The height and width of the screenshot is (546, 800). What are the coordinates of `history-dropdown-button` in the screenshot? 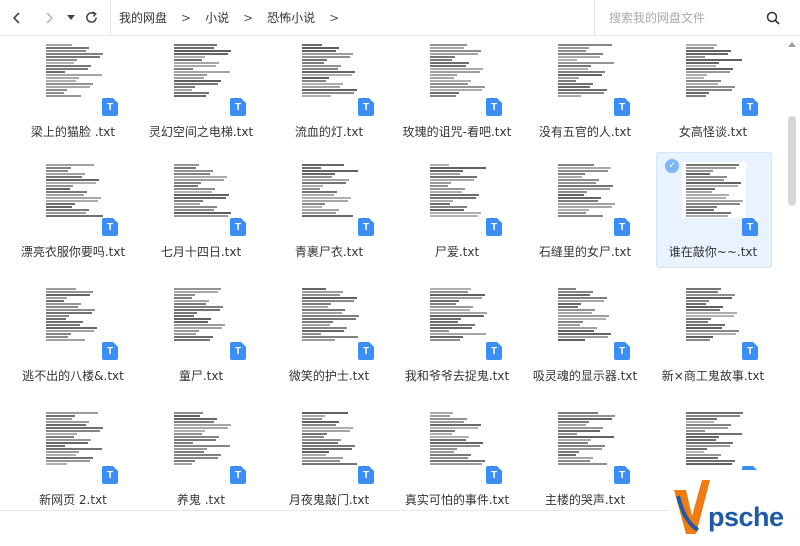 It's located at (71, 18).